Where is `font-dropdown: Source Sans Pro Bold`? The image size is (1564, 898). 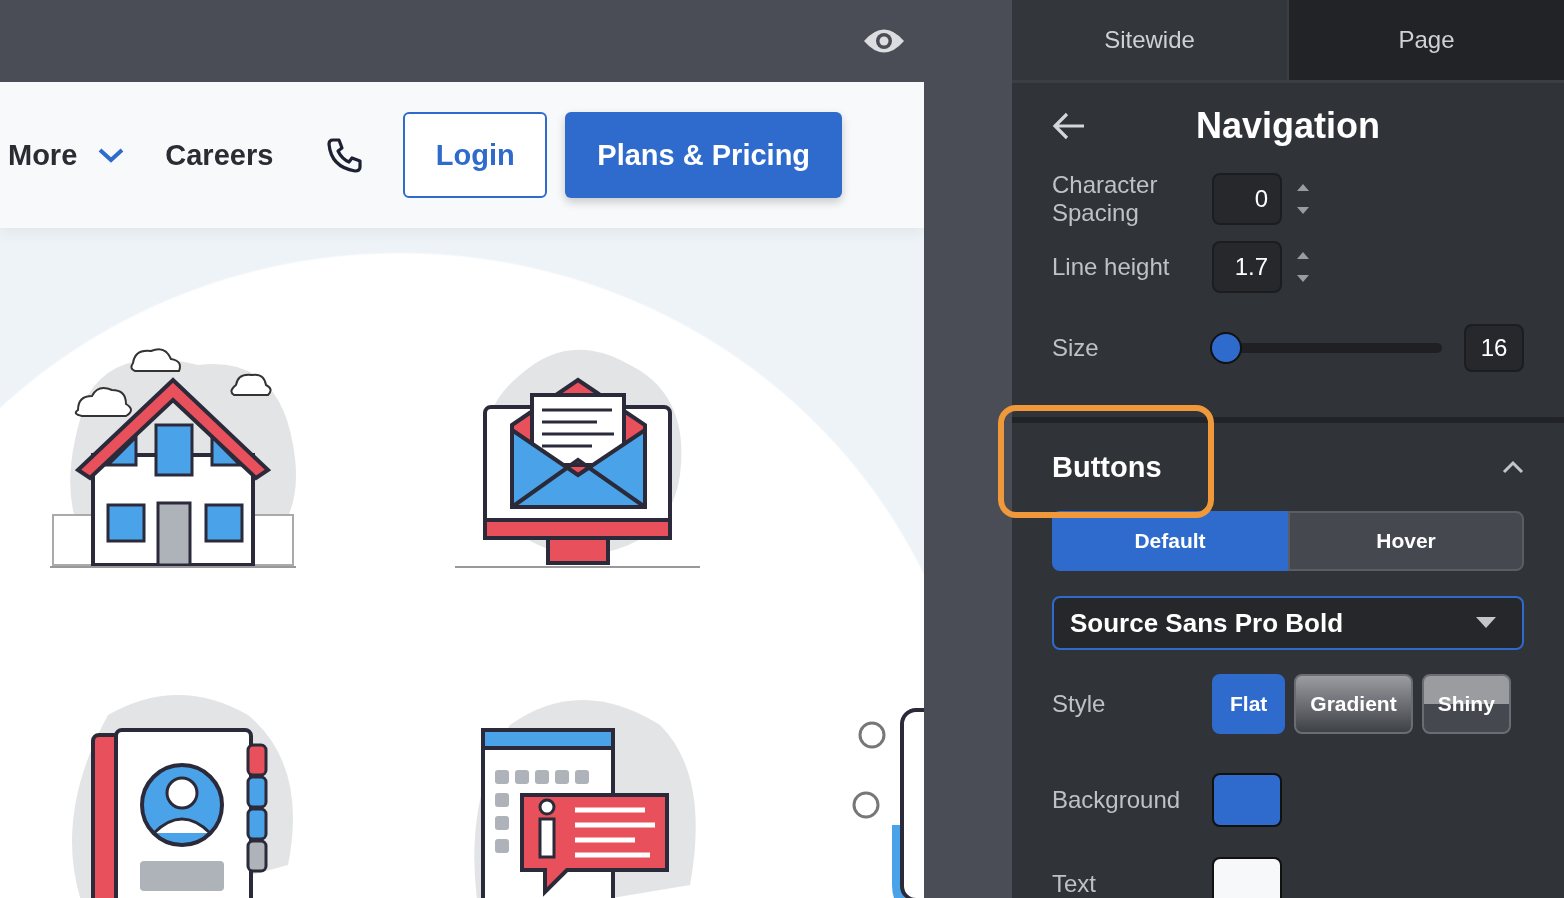 font-dropdown: Source Sans Pro Bold is located at coordinates (1288, 623).